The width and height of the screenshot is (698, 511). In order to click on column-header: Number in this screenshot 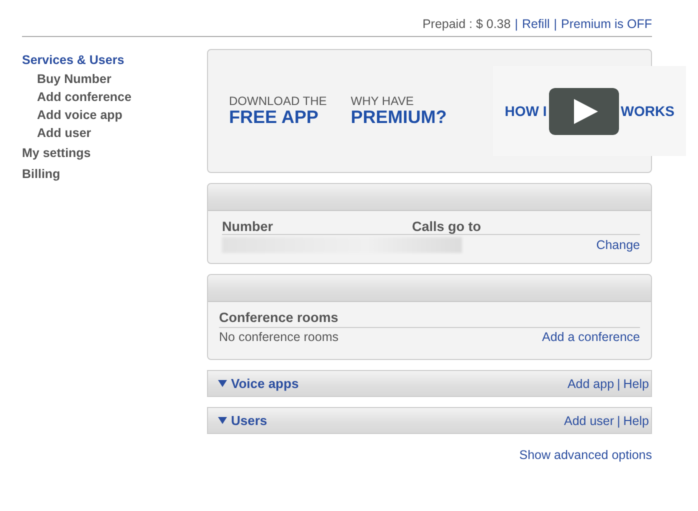, I will do `click(248, 226)`.